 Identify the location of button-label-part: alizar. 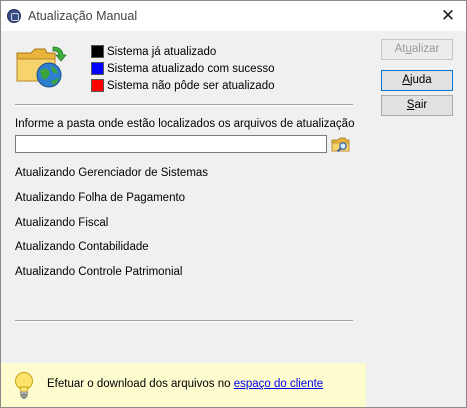
(425, 49).